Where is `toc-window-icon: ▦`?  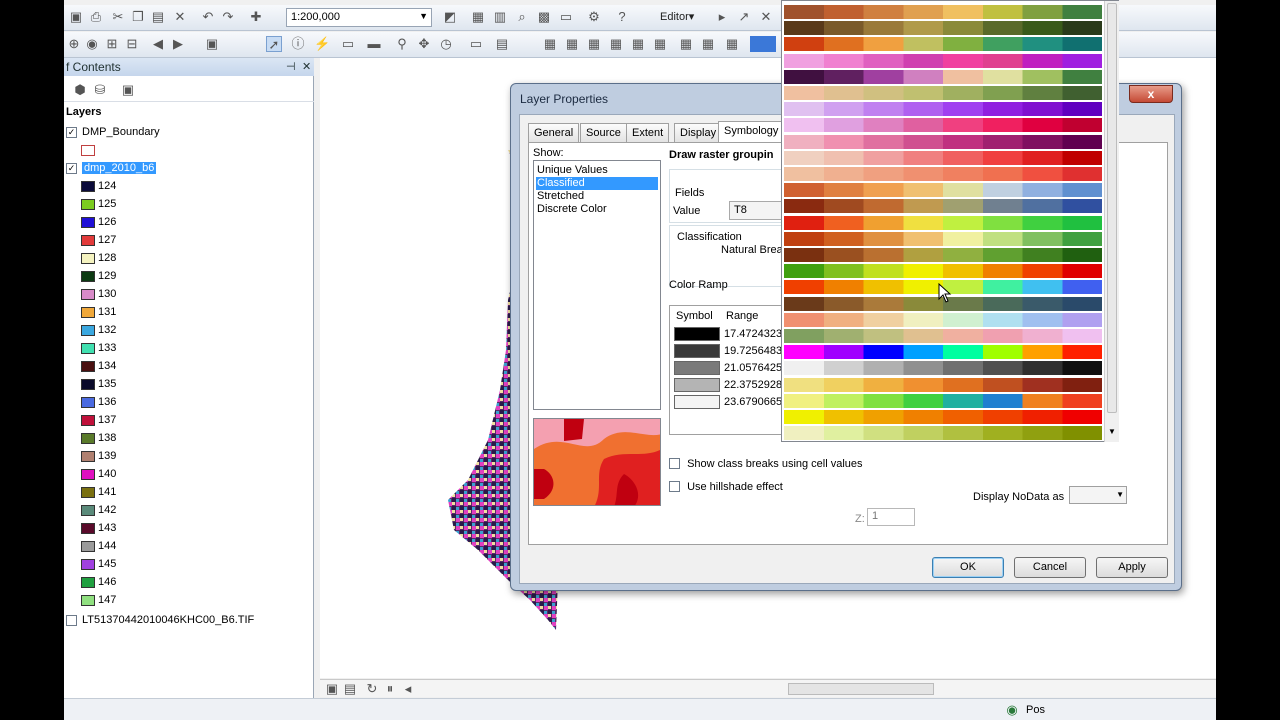 toc-window-icon: ▦ is located at coordinates (478, 17).